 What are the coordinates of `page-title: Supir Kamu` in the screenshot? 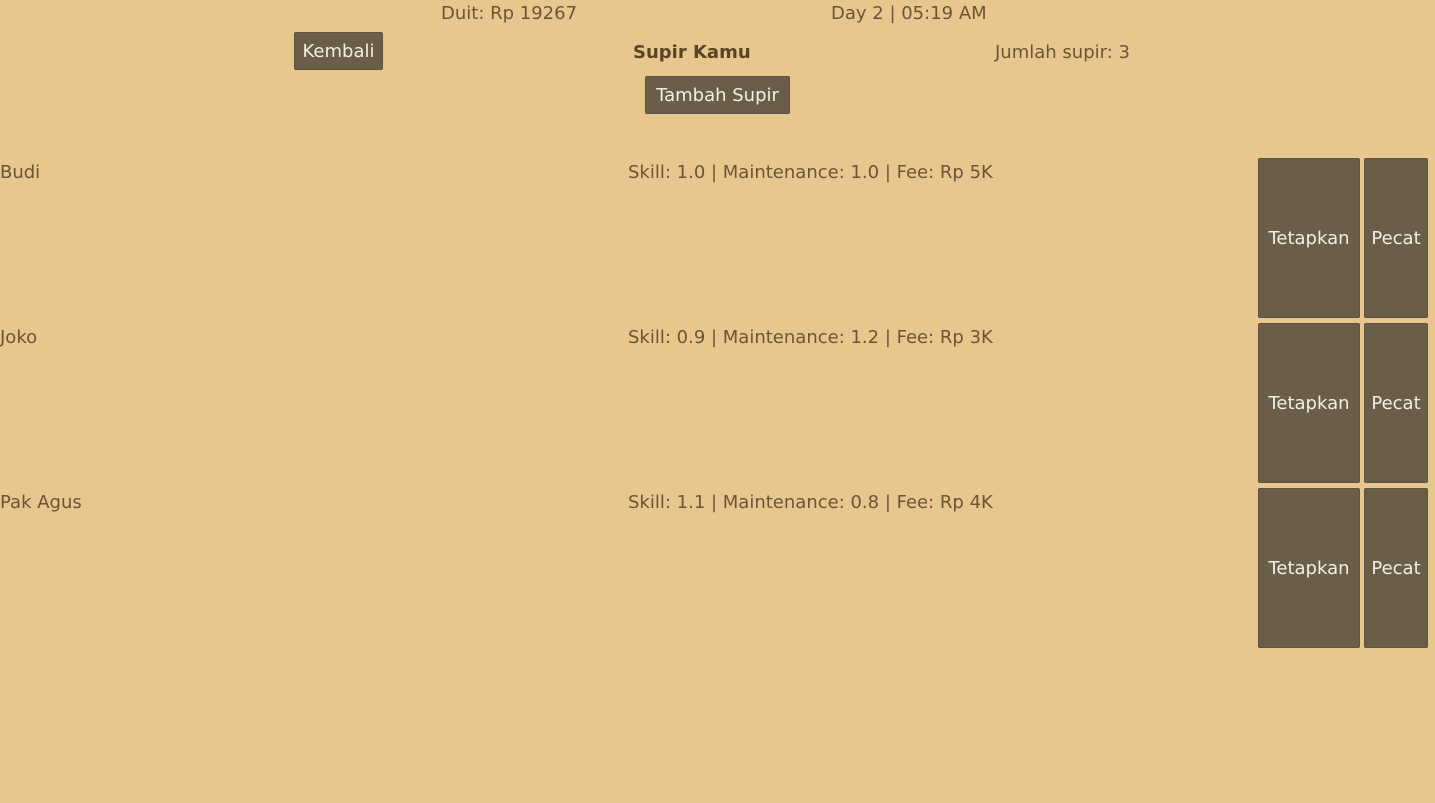 It's located at (692, 52).